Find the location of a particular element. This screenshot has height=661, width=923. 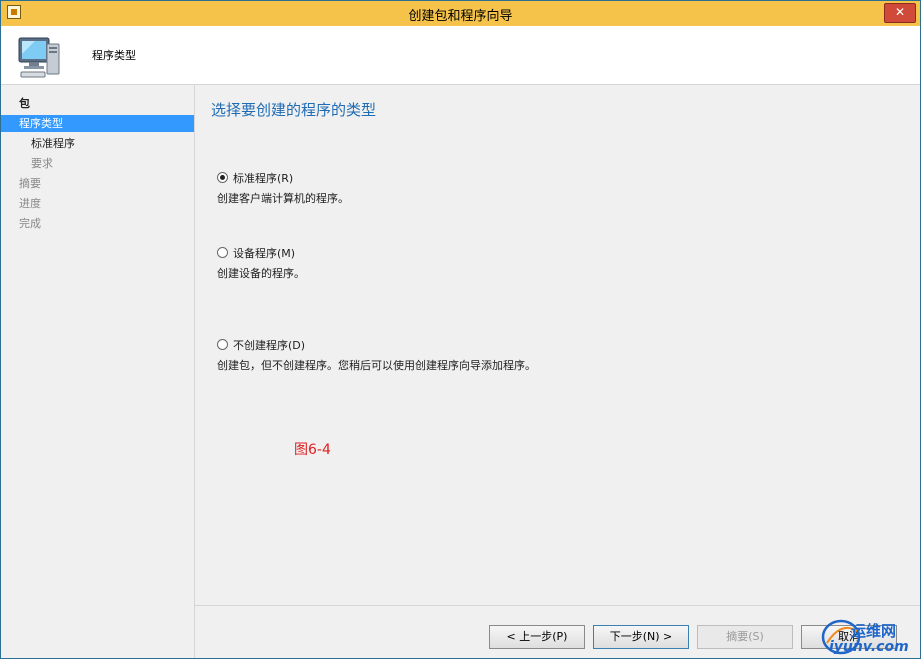

nav-item-completion: 完成 is located at coordinates (97, 223).